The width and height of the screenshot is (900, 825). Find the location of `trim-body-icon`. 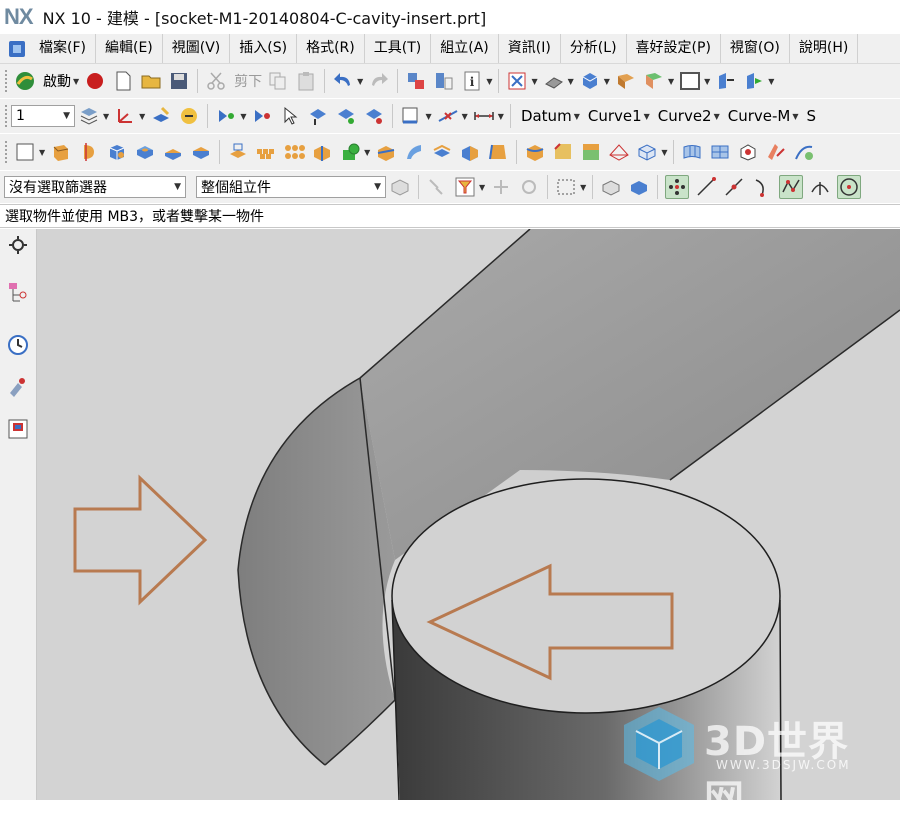

trim-body-icon is located at coordinates (386, 152).